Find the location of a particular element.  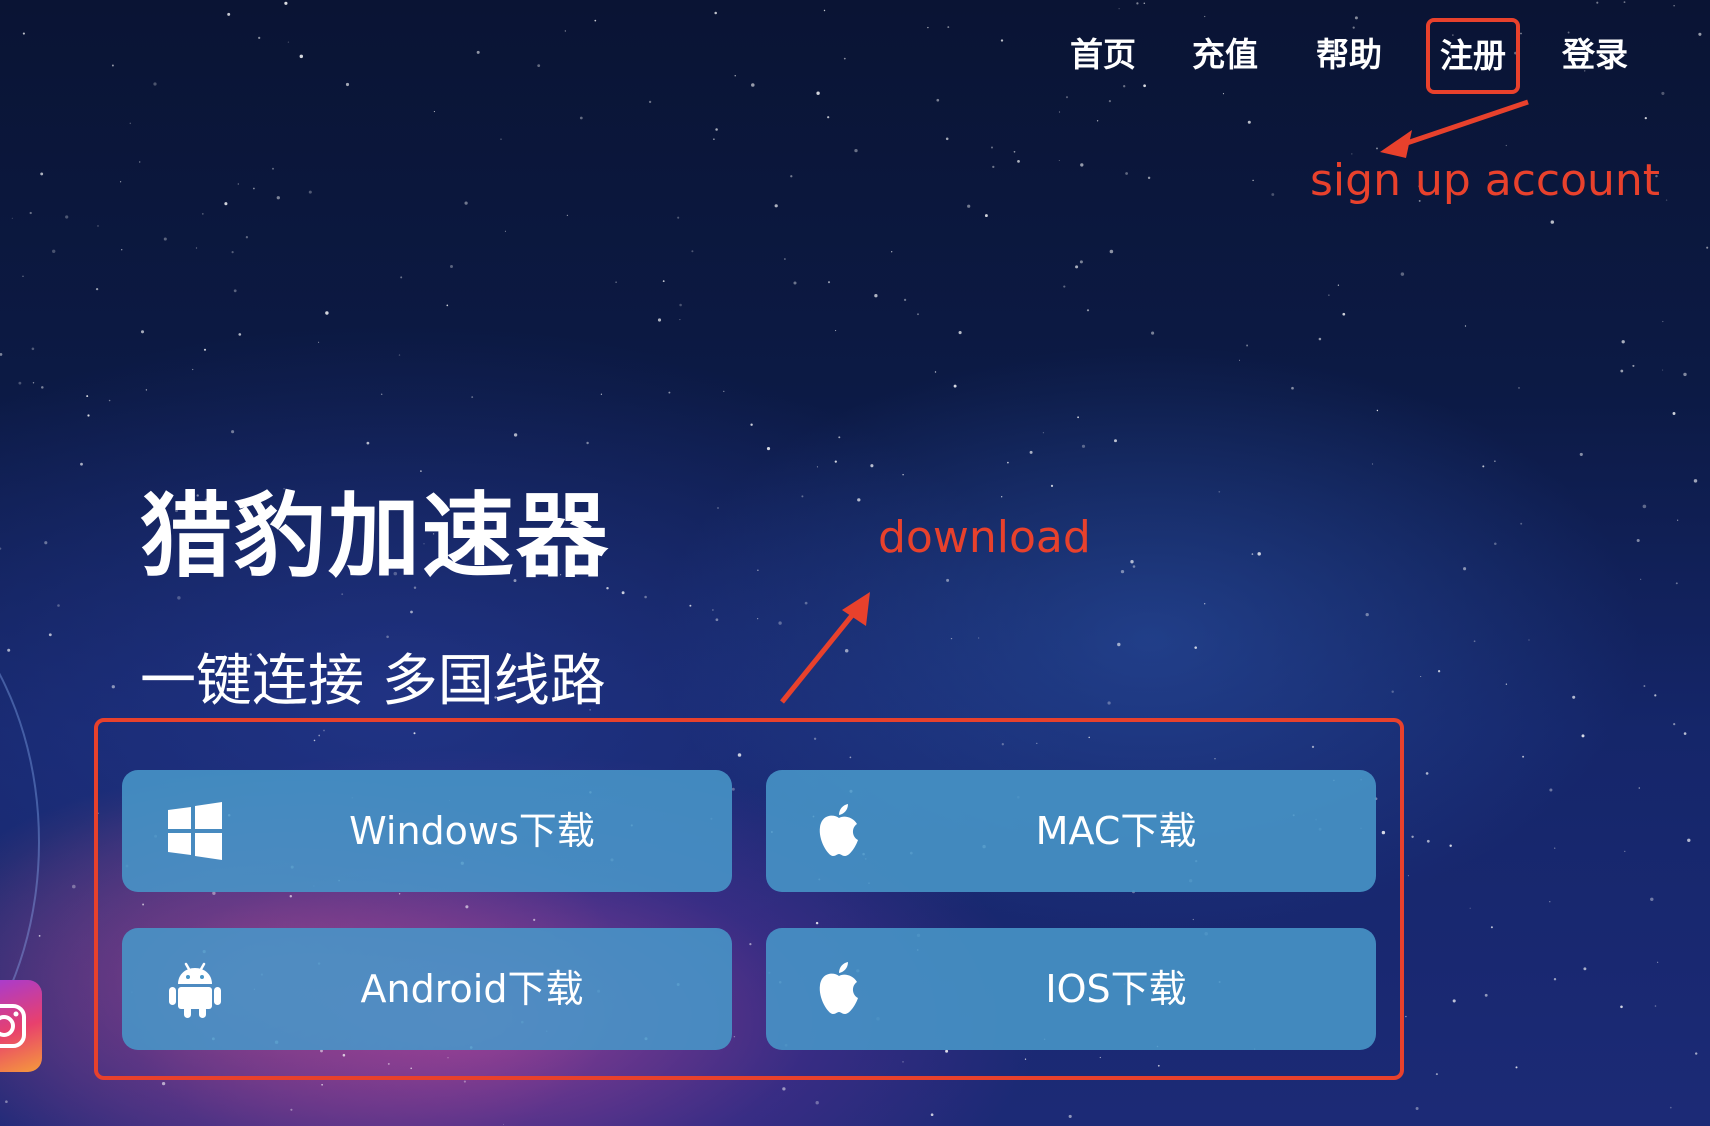

download-arrow-line is located at coordinates (820, 655).